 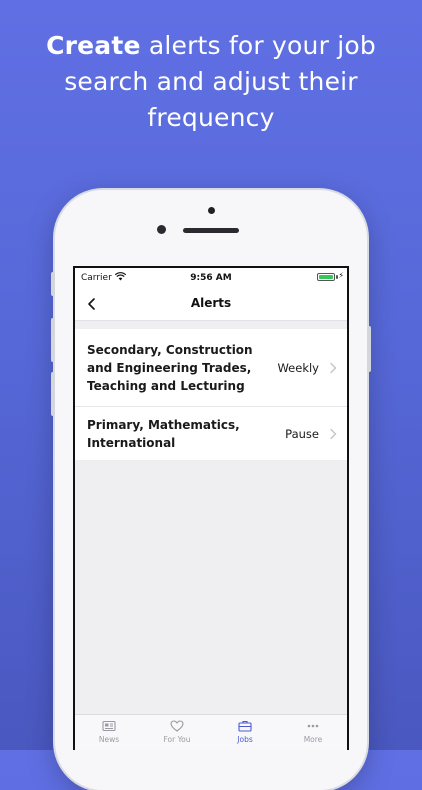 I want to click on tab-jobs: Jobs, so click(x=245, y=732).